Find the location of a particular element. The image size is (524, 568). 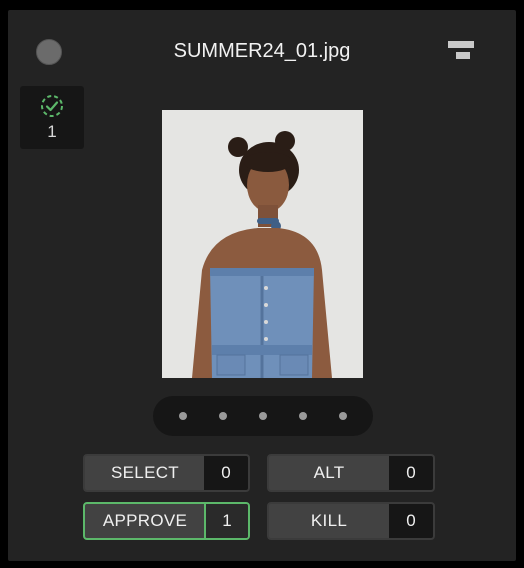

select-button: SELECT 0 is located at coordinates (166, 473).